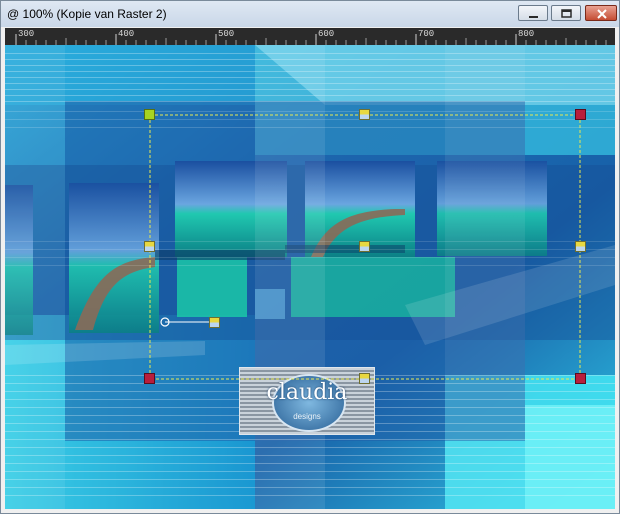 The width and height of the screenshot is (620, 514). Describe the element at coordinates (310, 14) in the screenshot. I see `title-bar: @ 100% (Kopie van Raster 2)` at that location.